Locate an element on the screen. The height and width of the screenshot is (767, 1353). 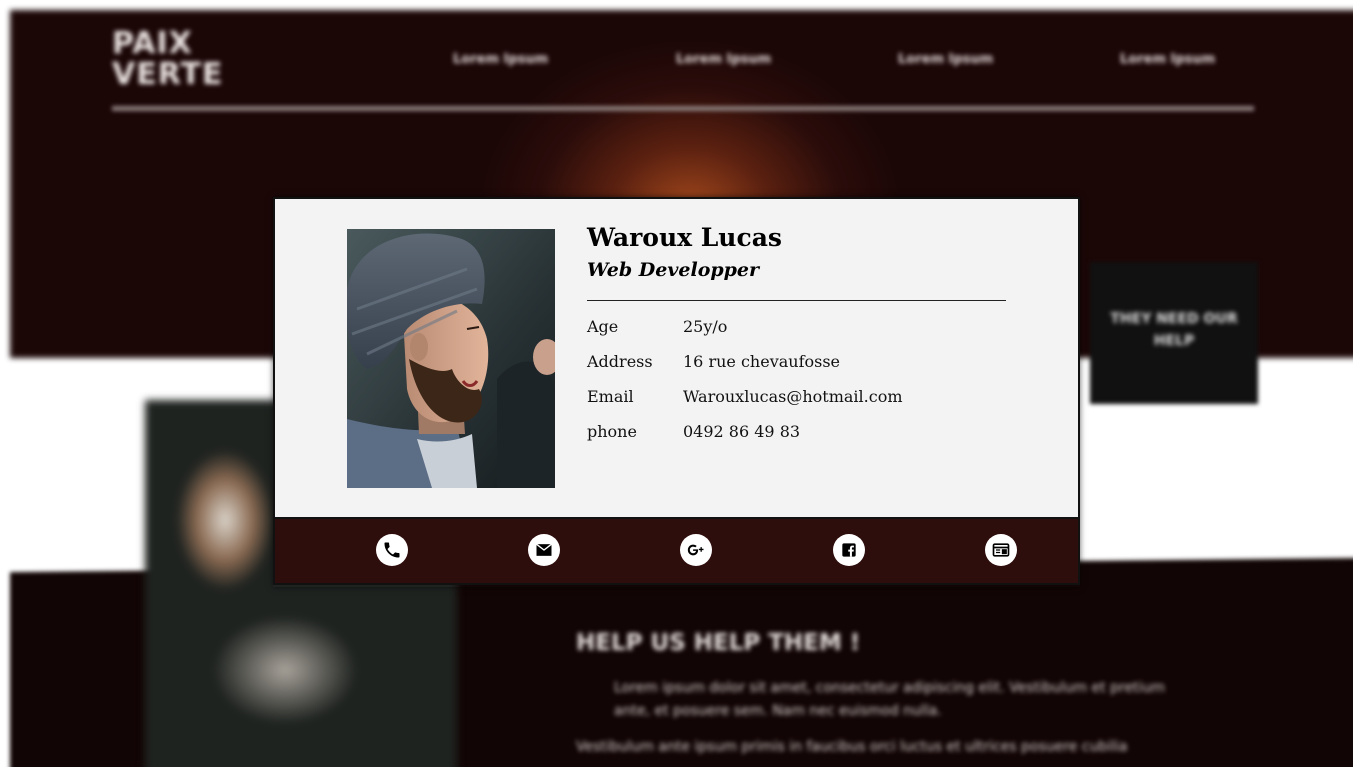
side-card-text: THEY NEED OUR HELP is located at coordinates (1174, 330).